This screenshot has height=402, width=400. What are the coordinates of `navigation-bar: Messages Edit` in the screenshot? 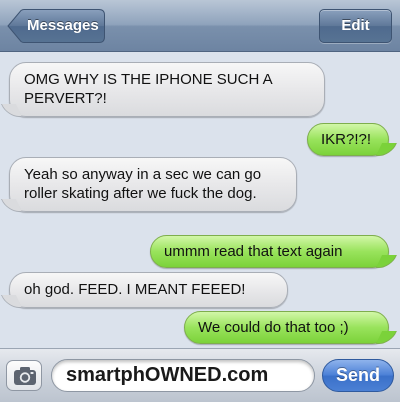 It's located at (200, 26).